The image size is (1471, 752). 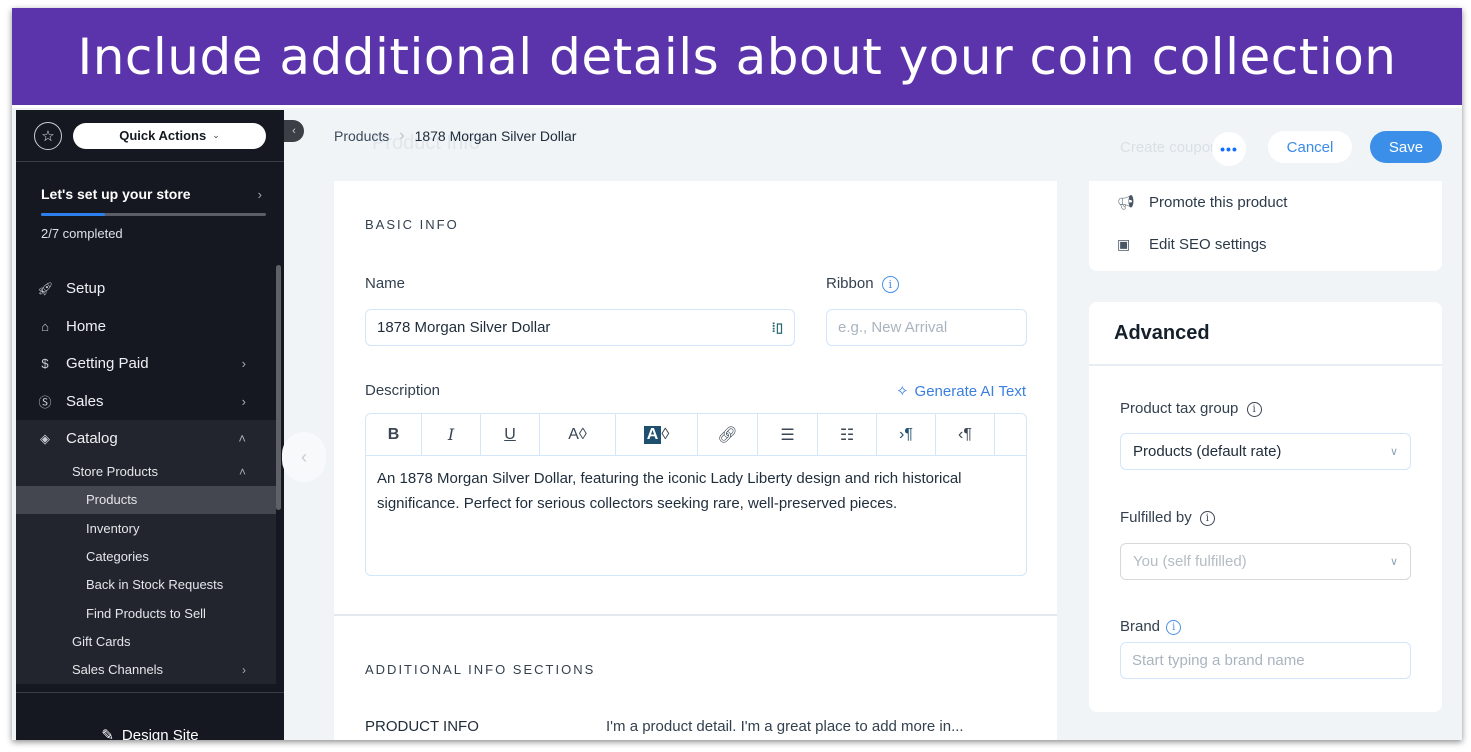 What do you see at coordinates (777, 327) in the screenshot?
I see `autofill-icon: ⁞▯` at bounding box center [777, 327].